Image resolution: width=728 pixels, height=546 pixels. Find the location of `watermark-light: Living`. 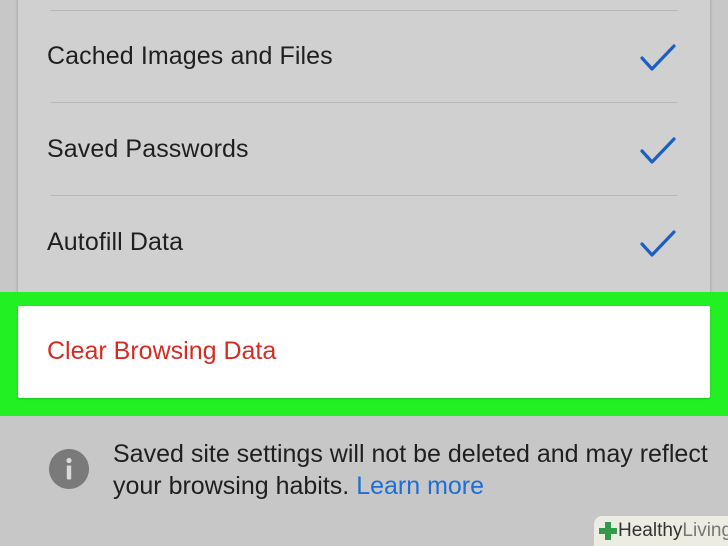

watermark-light: Living is located at coordinates (705, 530).